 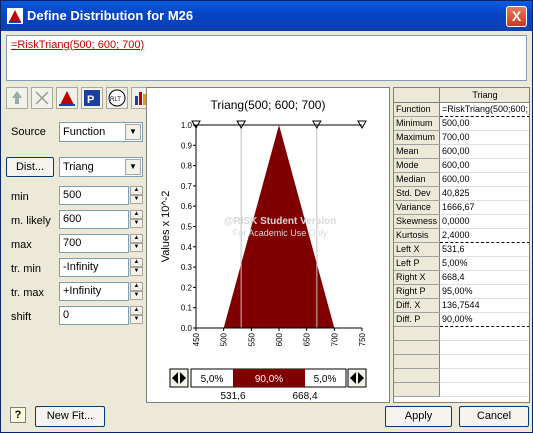 What do you see at coordinates (484, 277) in the screenshot?
I see `stats-row-value: 668,4` at bounding box center [484, 277].